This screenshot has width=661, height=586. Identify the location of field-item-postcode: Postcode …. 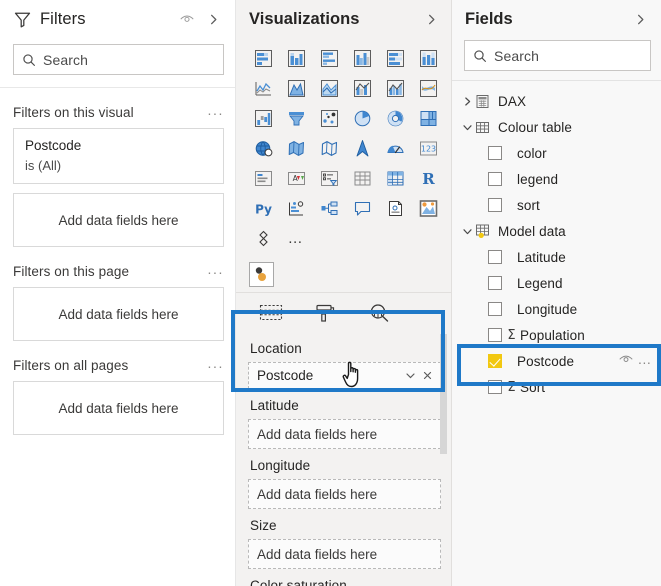
(556, 361).